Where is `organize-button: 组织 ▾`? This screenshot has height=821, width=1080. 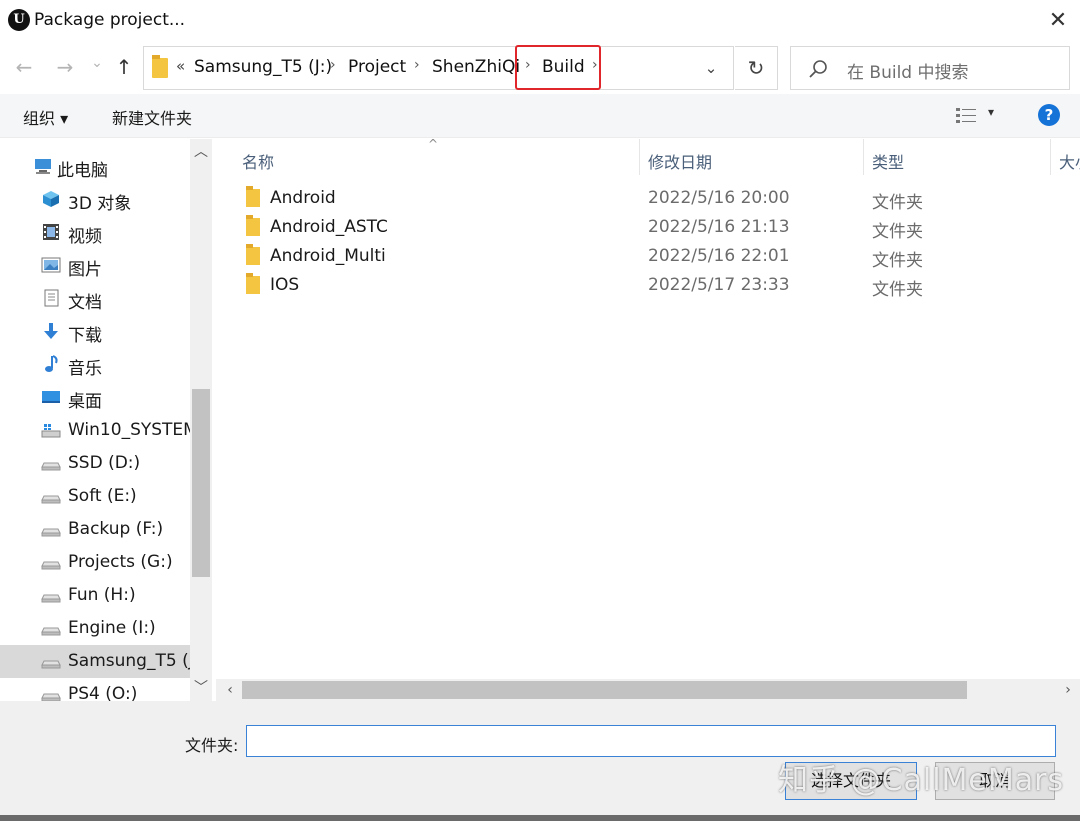
organize-button: 组织 ▾ is located at coordinates (45, 117).